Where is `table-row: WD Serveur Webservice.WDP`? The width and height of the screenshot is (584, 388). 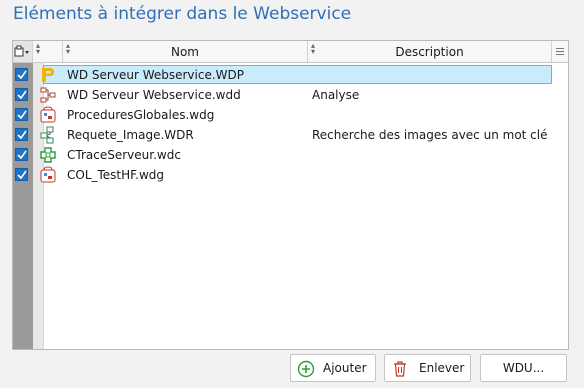
table-row: WD Serveur Webservice.WDP is located at coordinates (290, 75).